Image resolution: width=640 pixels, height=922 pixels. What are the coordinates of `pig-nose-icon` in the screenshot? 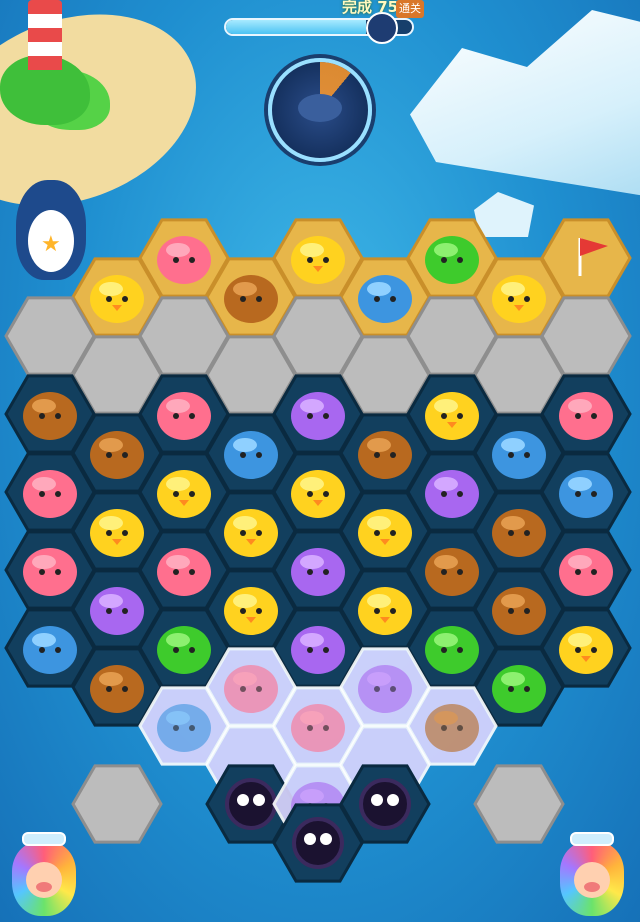 It's located at (592, 887).